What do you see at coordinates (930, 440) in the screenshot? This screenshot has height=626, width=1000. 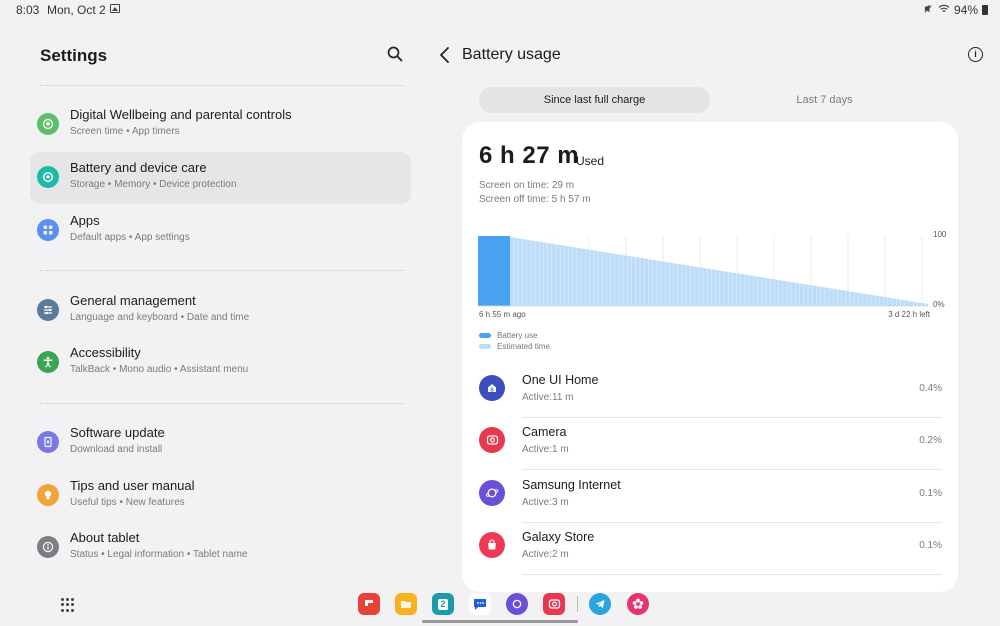 I see `app-percent: 0.2%` at bounding box center [930, 440].